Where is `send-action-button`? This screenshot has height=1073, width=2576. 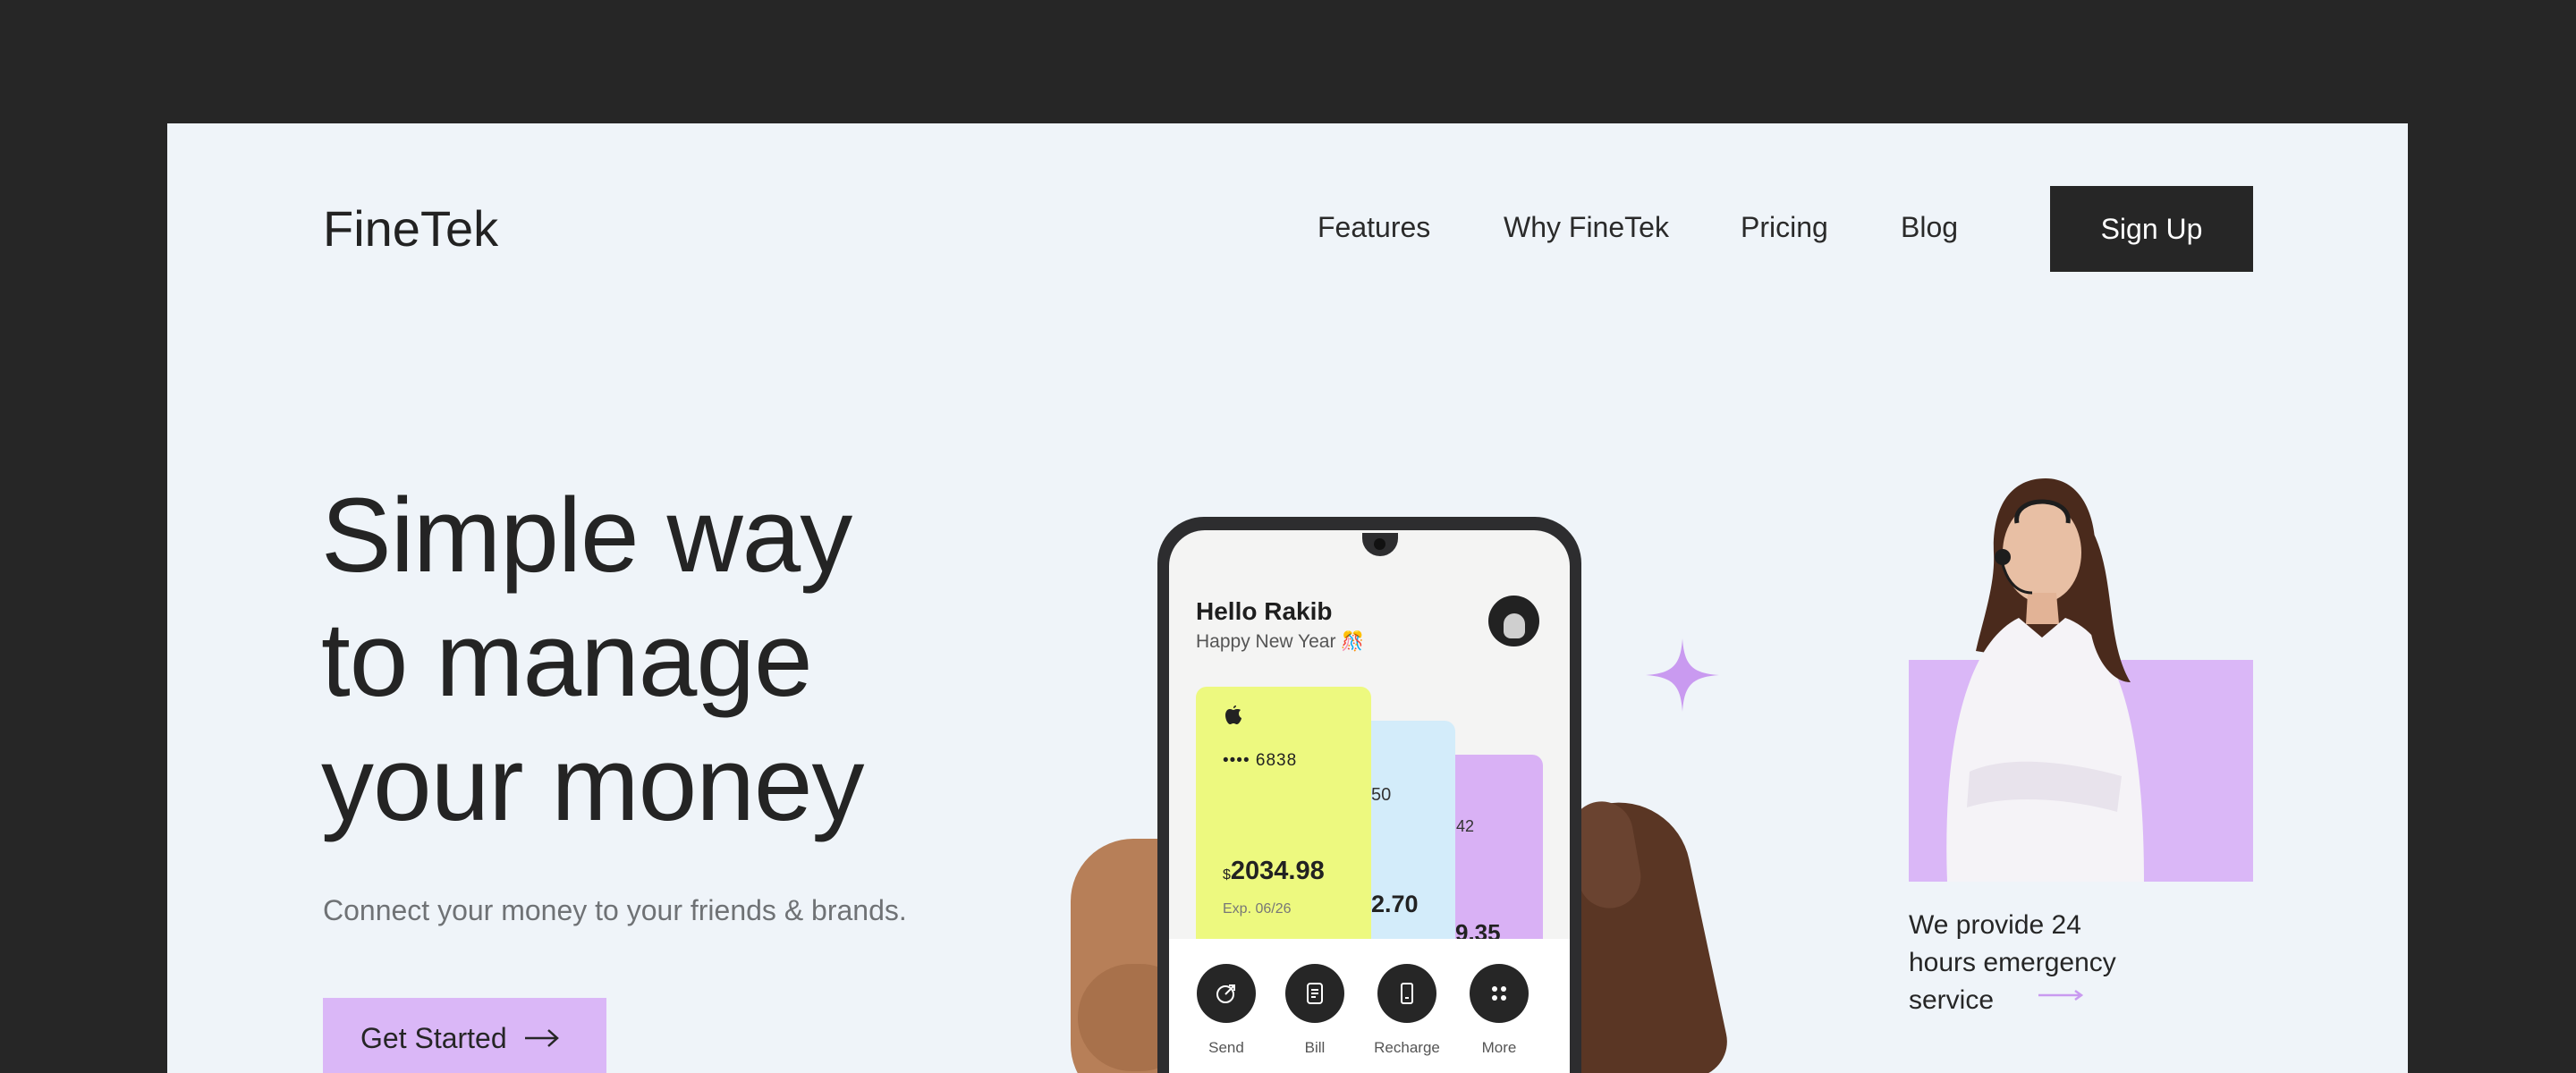 send-action-button is located at coordinates (1226, 993).